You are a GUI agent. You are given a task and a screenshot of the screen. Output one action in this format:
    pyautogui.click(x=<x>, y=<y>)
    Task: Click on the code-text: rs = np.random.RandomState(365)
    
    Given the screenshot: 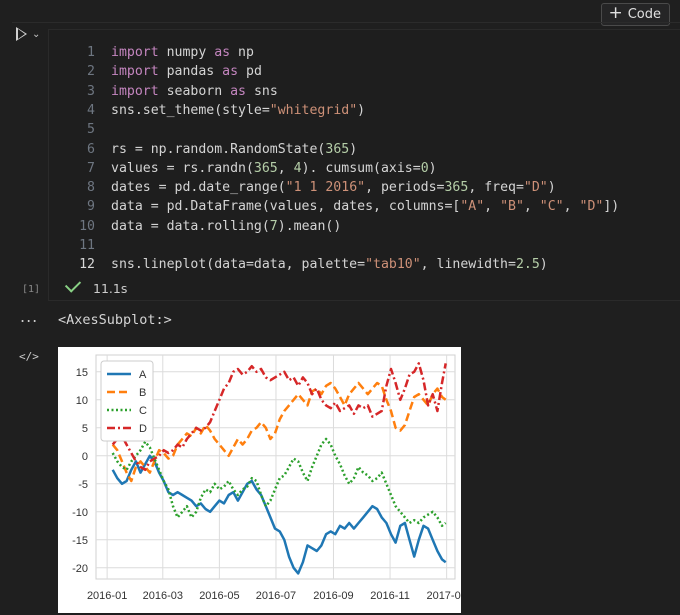 What is the action you would take?
    pyautogui.click(x=234, y=149)
    